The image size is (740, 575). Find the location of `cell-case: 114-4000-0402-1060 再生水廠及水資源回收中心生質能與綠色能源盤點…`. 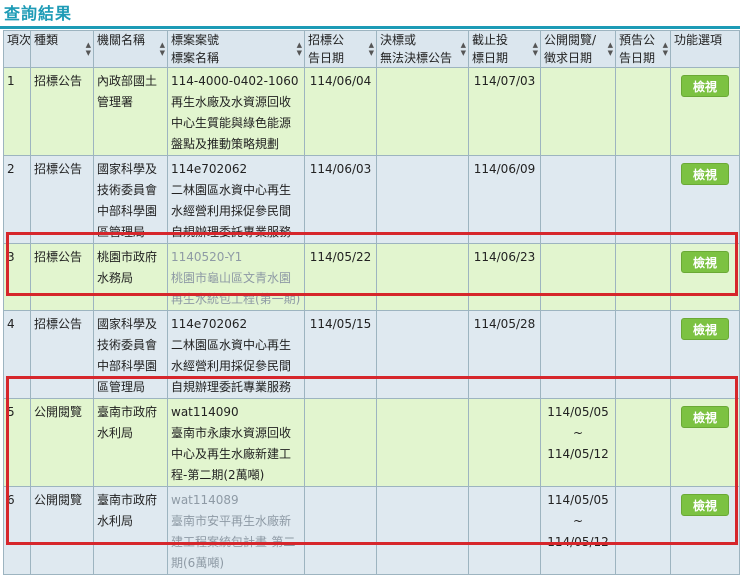

cell-case: 114-4000-0402-1060 再生水廠及水資源回收中心生質能與綠色能源盤點… is located at coordinates (236, 111).